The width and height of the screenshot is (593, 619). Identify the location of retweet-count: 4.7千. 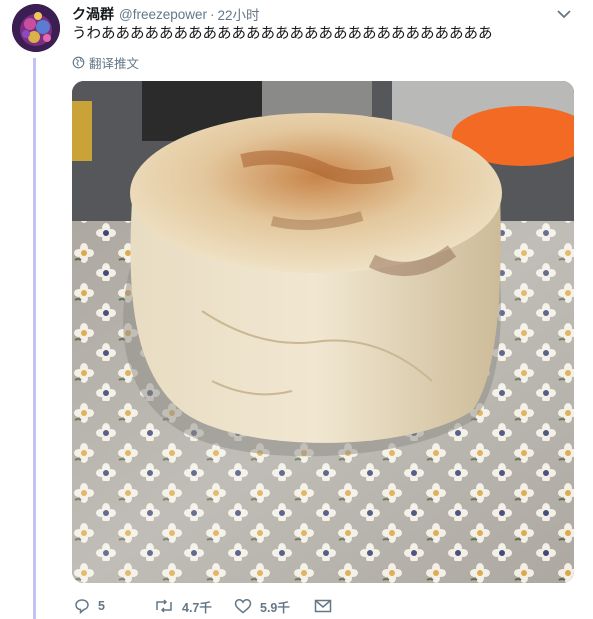
(197, 607).